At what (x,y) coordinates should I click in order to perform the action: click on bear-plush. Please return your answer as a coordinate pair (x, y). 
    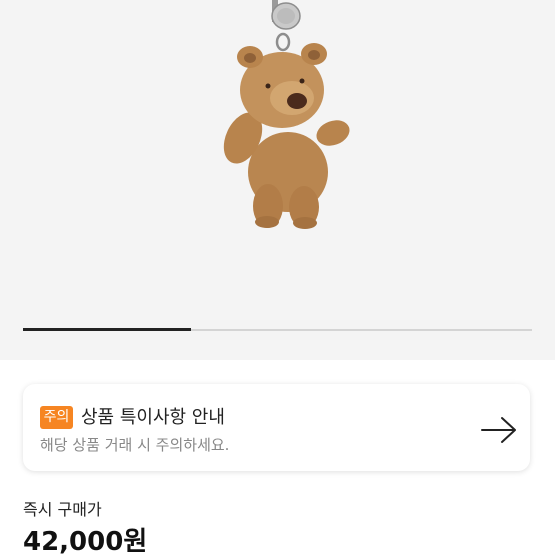
    Looking at the image, I should click on (286, 136).